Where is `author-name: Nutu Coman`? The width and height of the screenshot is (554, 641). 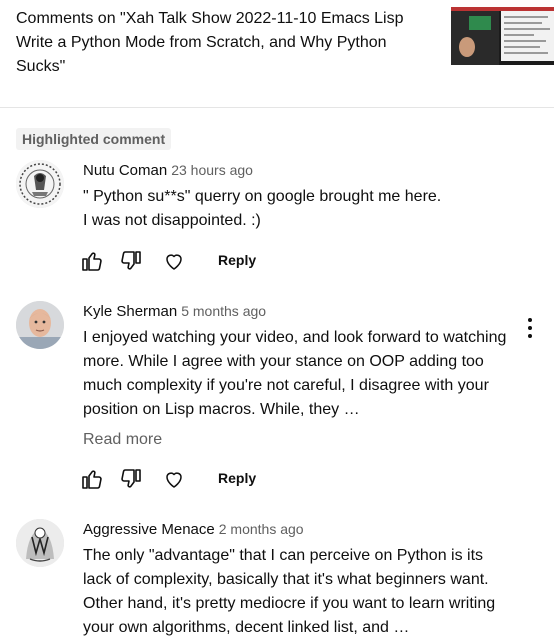
author-name: Nutu Coman is located at coordinates (125, 170).